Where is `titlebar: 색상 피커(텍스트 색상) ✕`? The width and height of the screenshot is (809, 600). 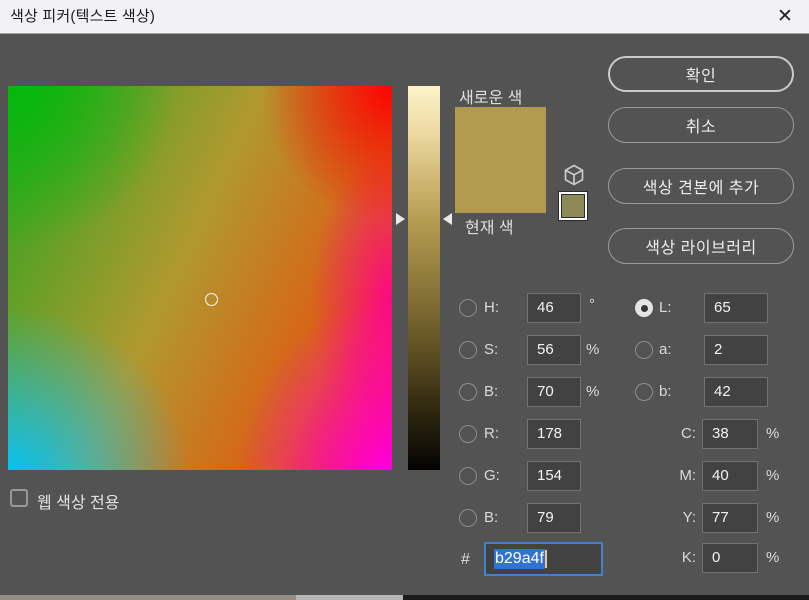
titlebar: 색상 피커(텍스트 색상) ✕ is located at coordinates (404, 17).